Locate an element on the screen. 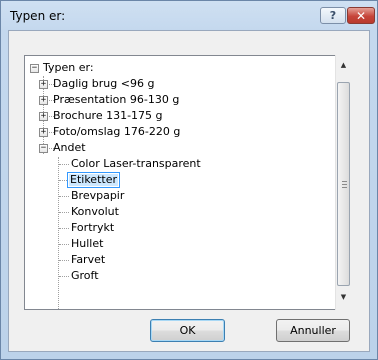  tree-item-label: Foto/omslag 176-220 g is located at coordinates (117, 131).